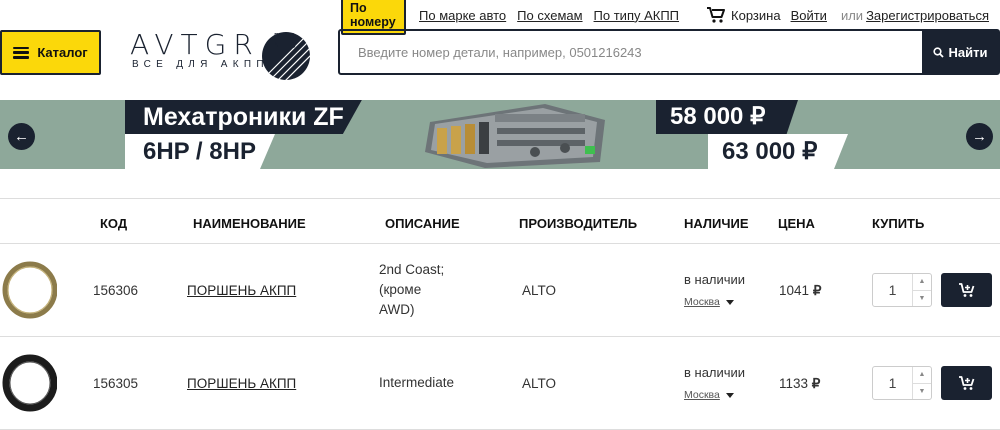  I want to click on site-logo: AVTGR ВСЕ ДЛЯ АКПП P R N D, so click(221, 51).